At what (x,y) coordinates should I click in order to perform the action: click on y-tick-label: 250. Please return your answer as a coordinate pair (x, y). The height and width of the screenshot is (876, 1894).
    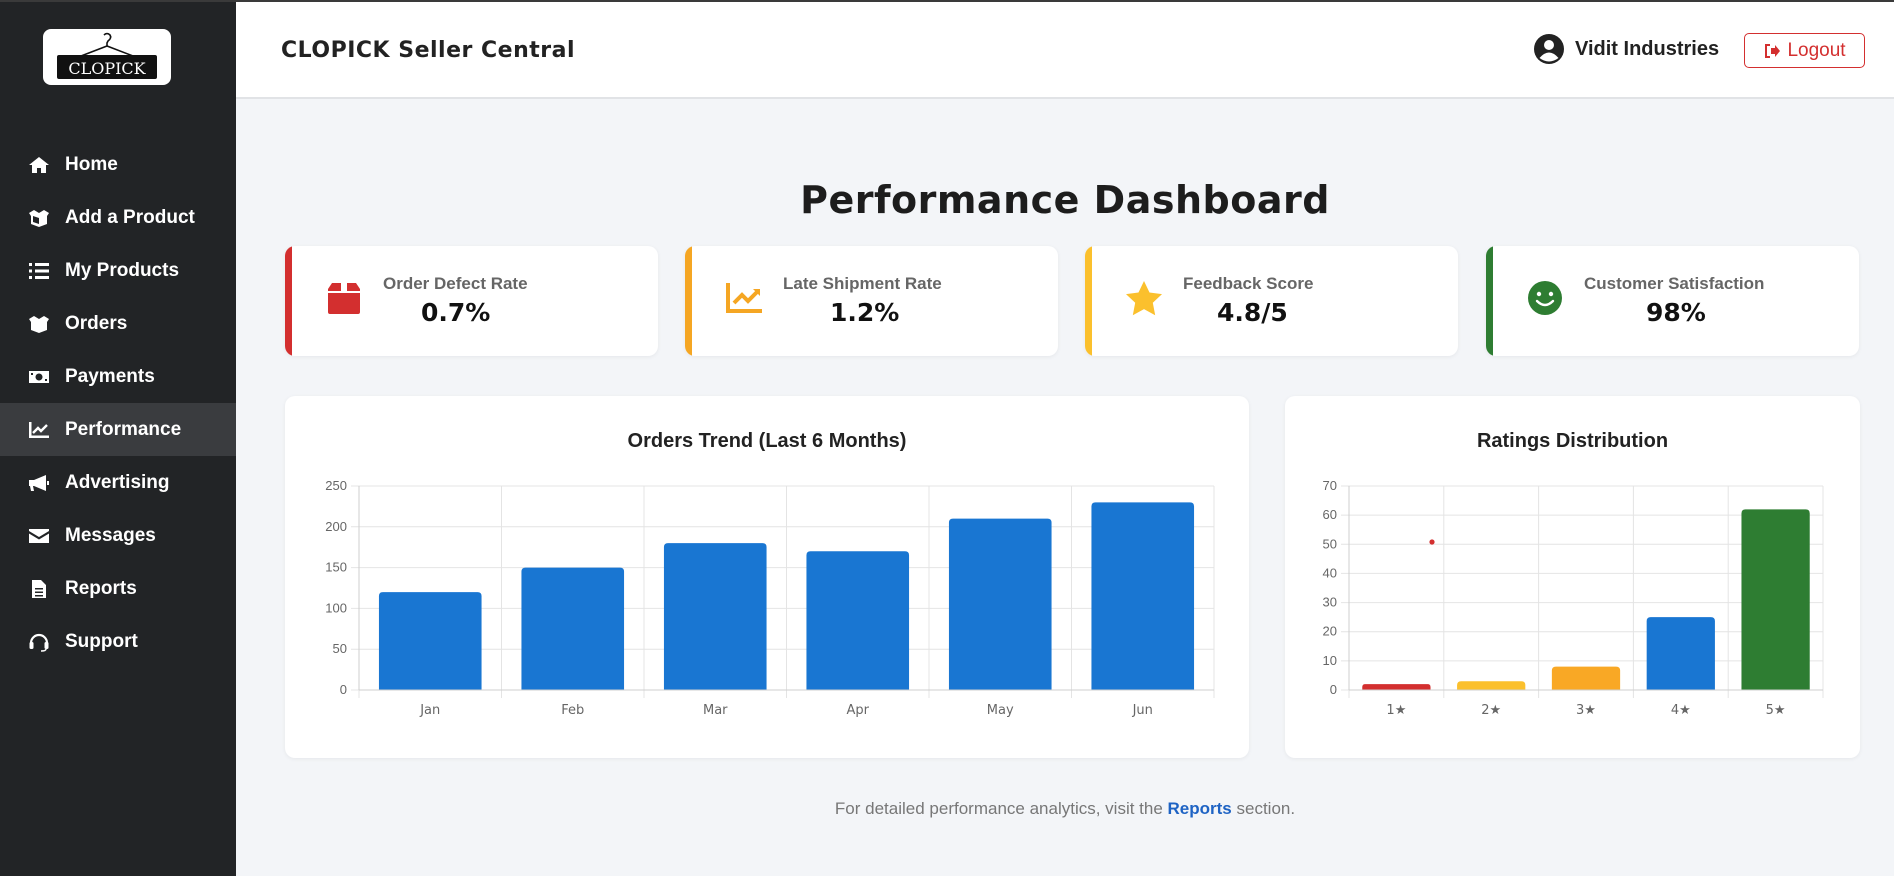
    Looking at the image, I should click on (336, 485).